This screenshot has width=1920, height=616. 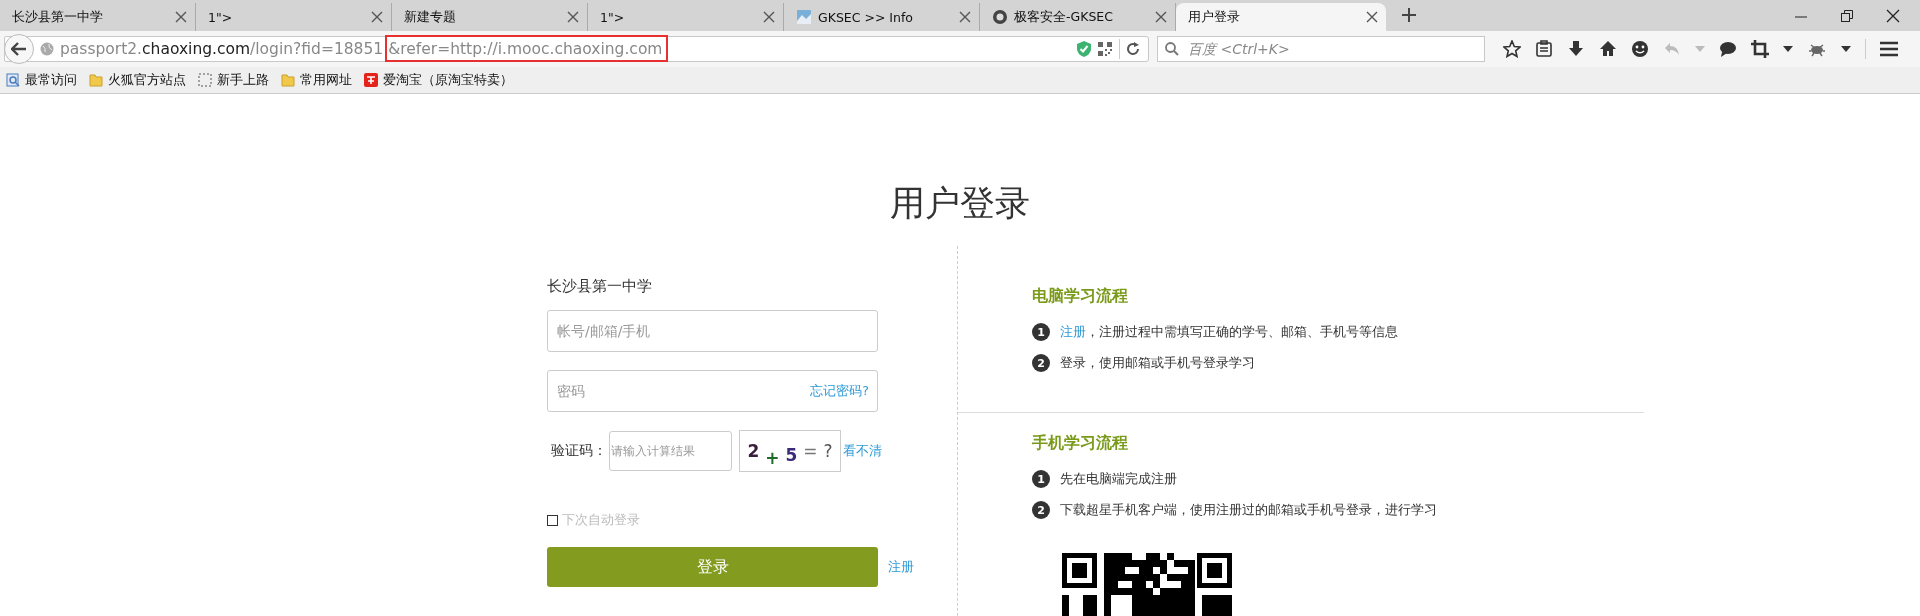 What do you see at coordinates (579, 451) in the screenshot?
I see `captcha-label: 验证码：` at bounding box center [579, 451].